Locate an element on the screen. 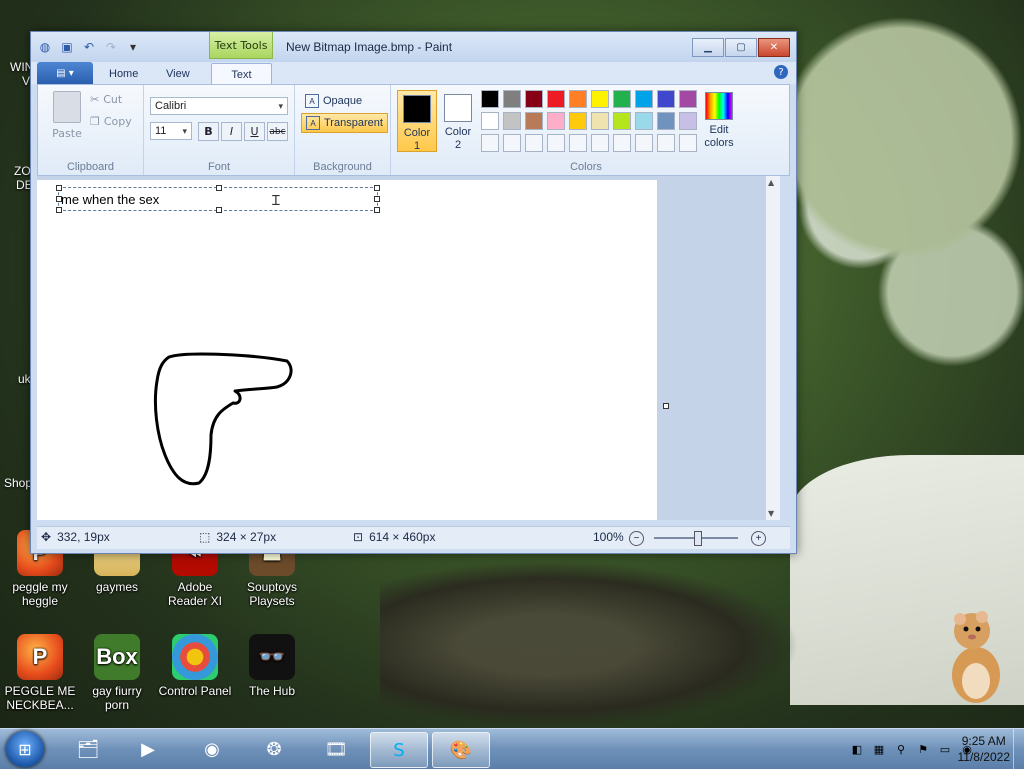  undo-icon: ↶ is located at coordinates (89, 47).